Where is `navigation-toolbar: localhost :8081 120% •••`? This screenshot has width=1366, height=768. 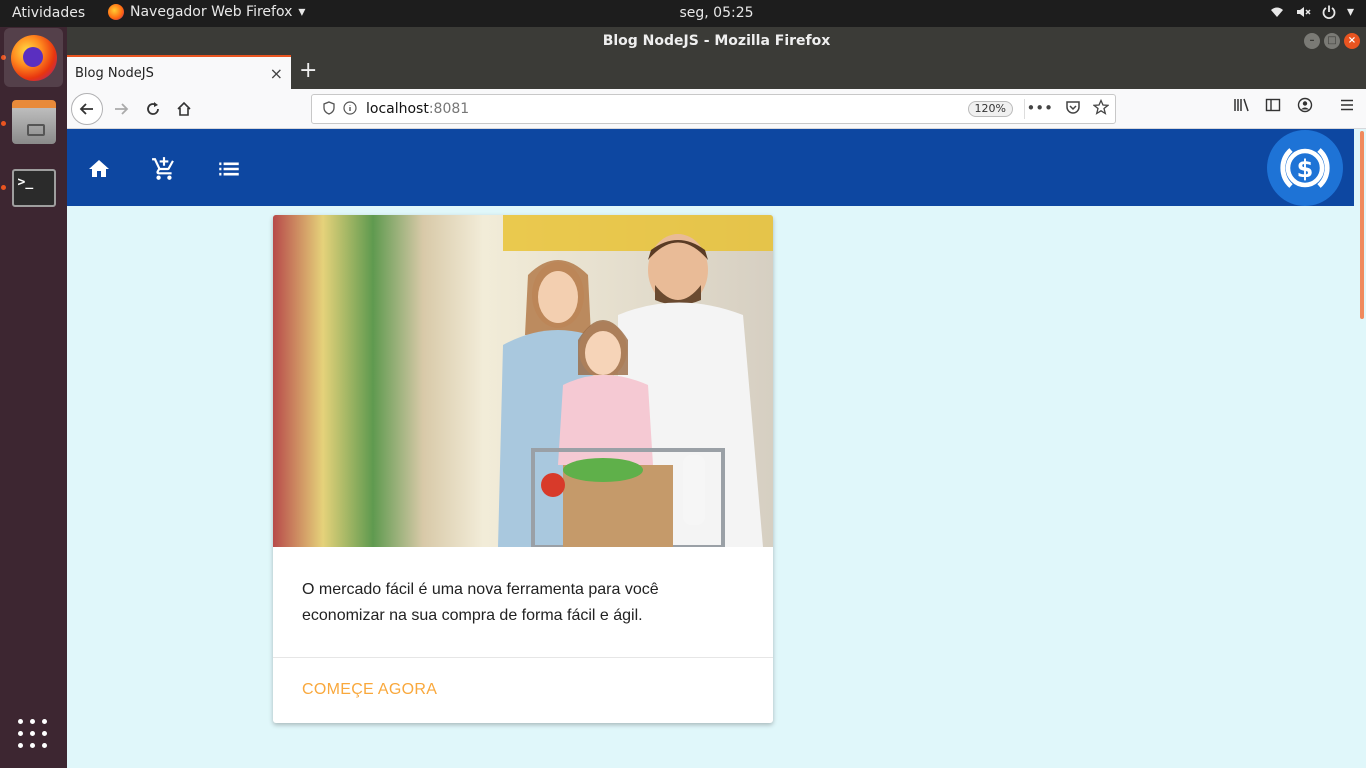
navigation-toolbar: localhost :8081 120% ••• is located at coordinates (716, 109).